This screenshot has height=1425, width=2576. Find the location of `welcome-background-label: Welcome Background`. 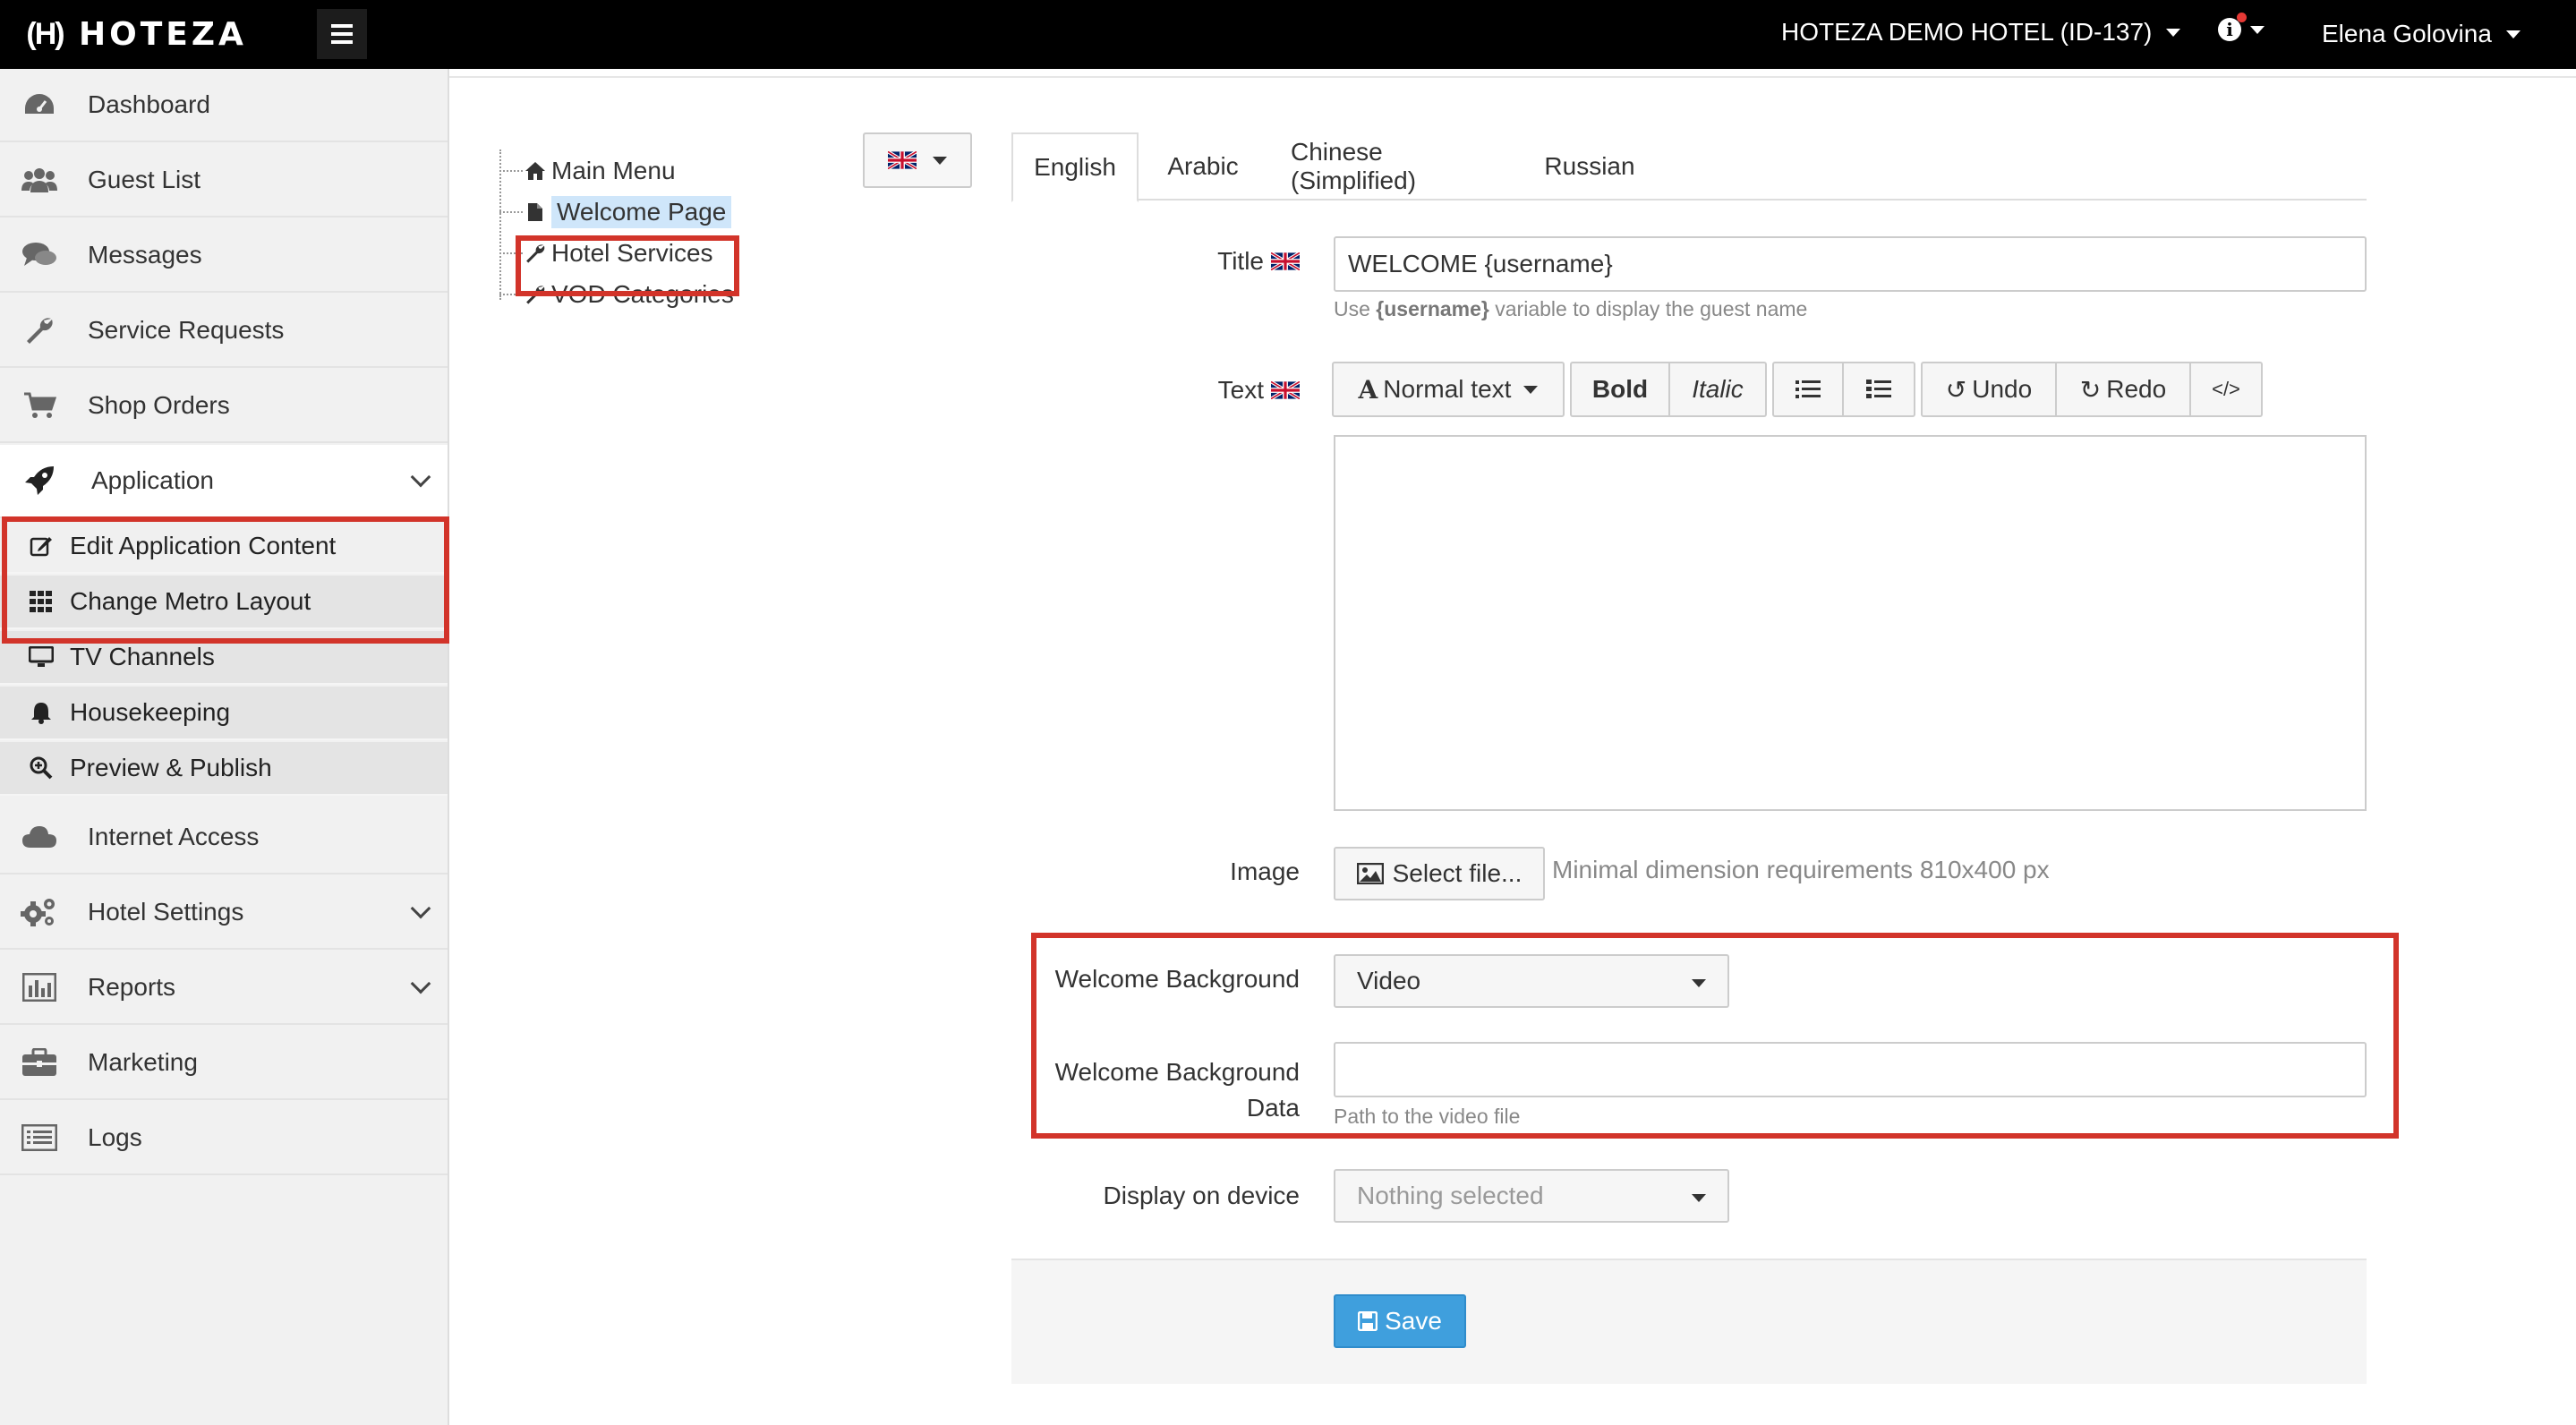

welcome-background-label: Welcome Background is located at coordinates (1177, 979).